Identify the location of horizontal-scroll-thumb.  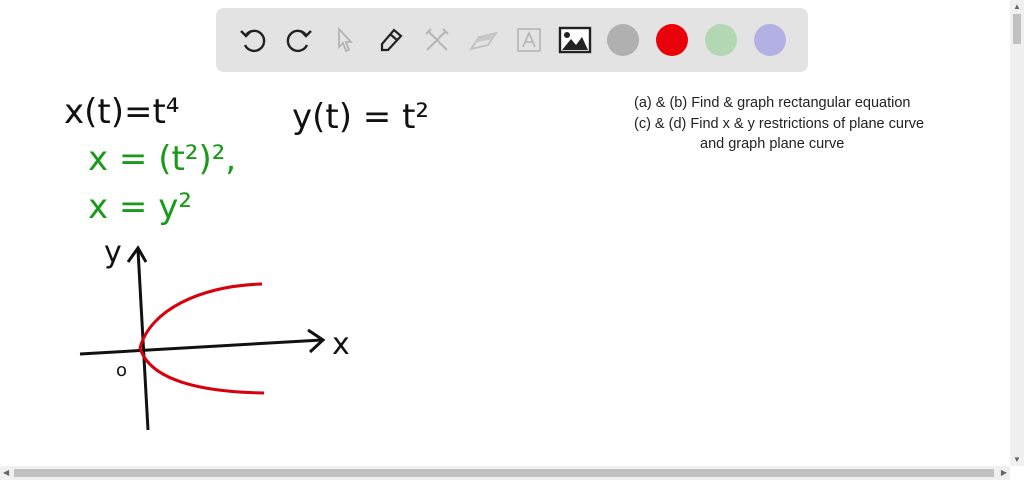
(504, 473).